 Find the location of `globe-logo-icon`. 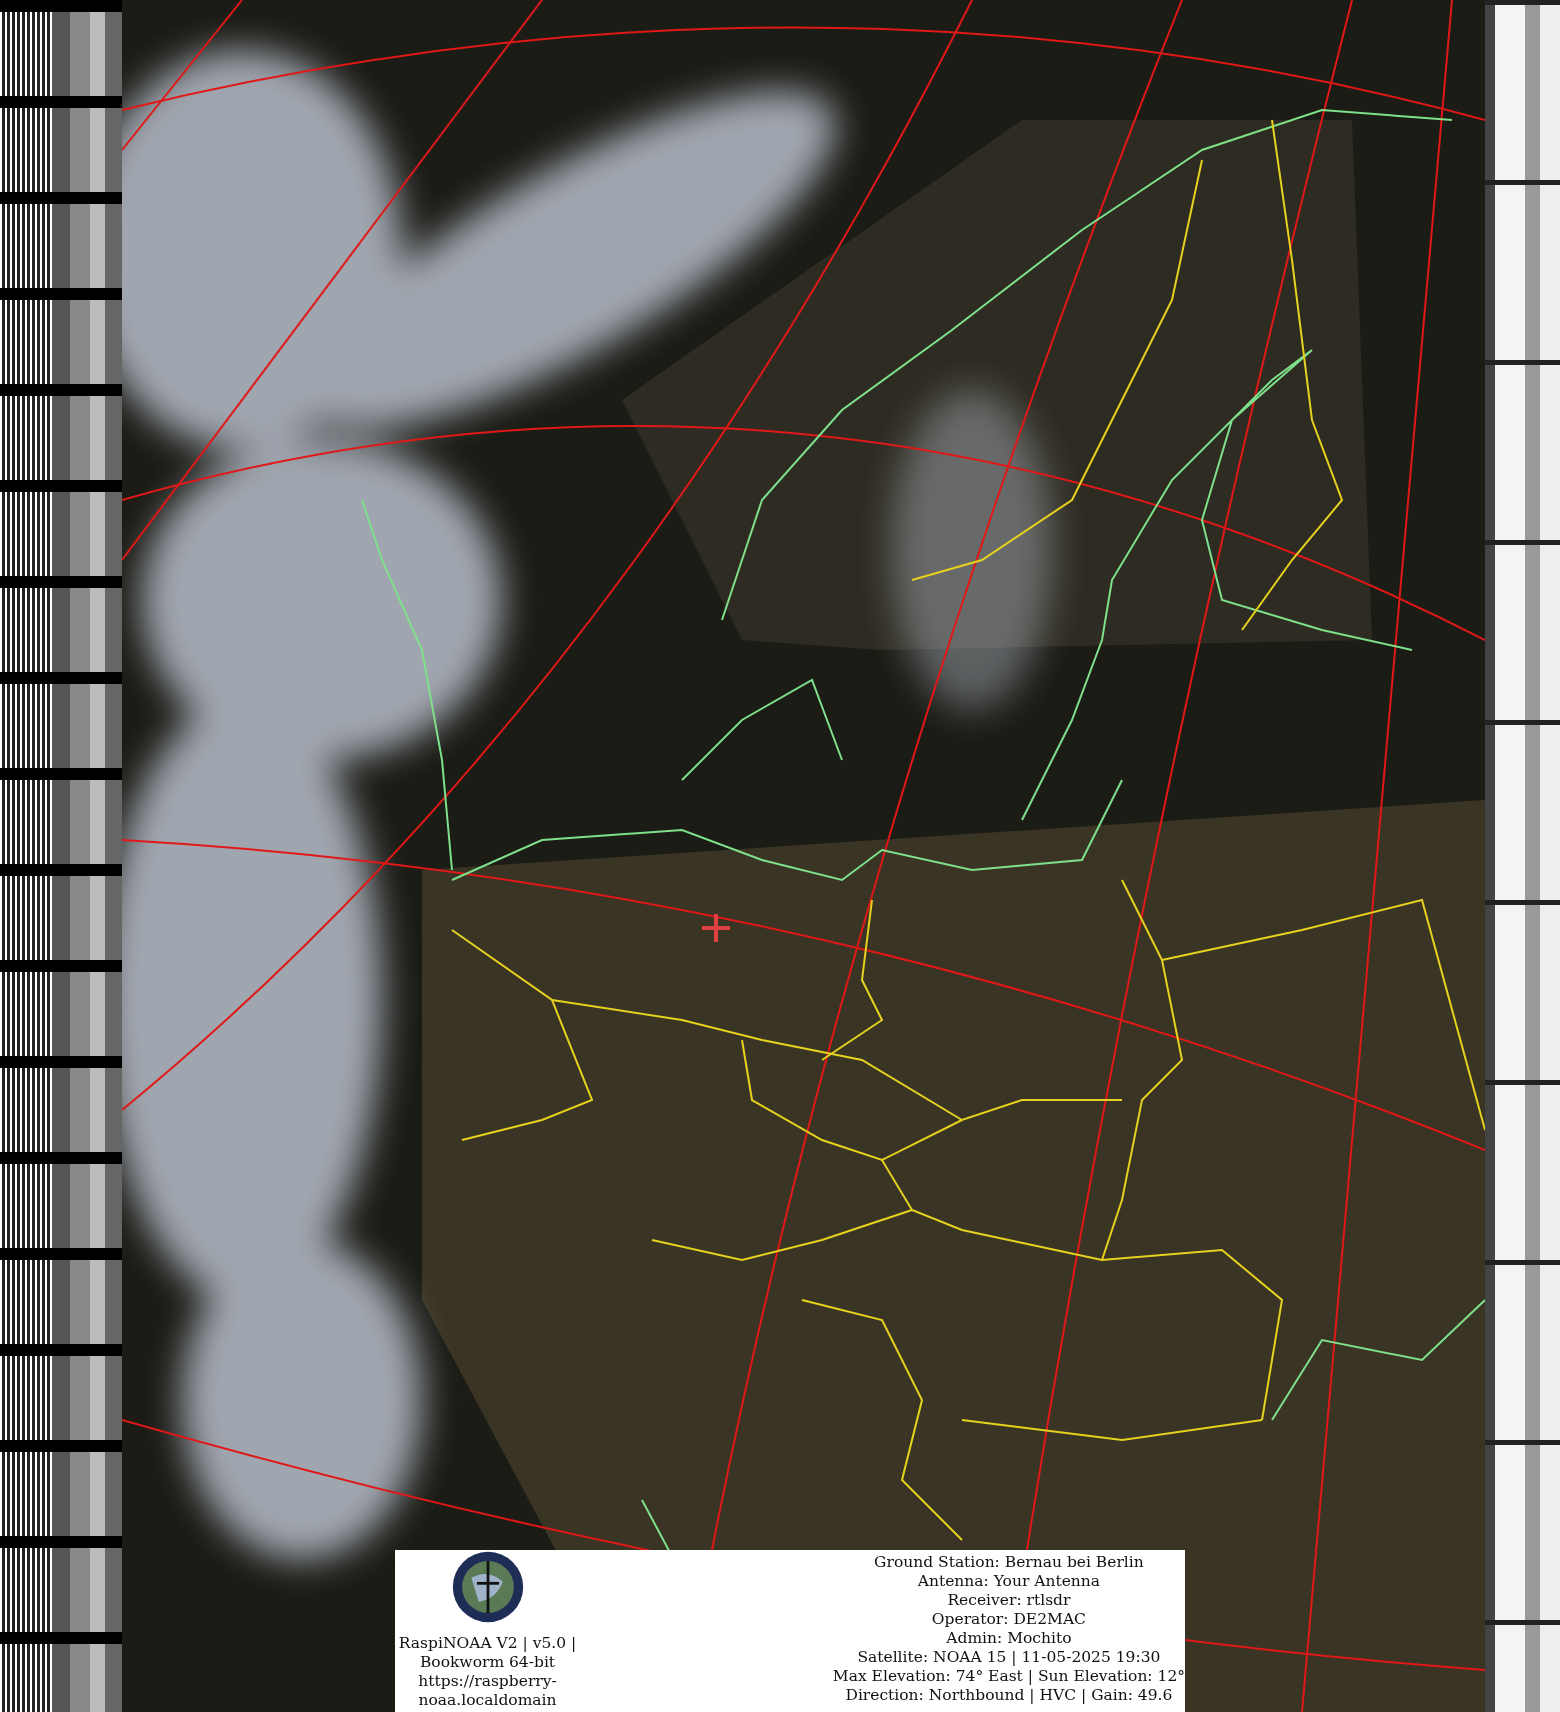

globe-logo-icon is located at coordinates (487, 1587).